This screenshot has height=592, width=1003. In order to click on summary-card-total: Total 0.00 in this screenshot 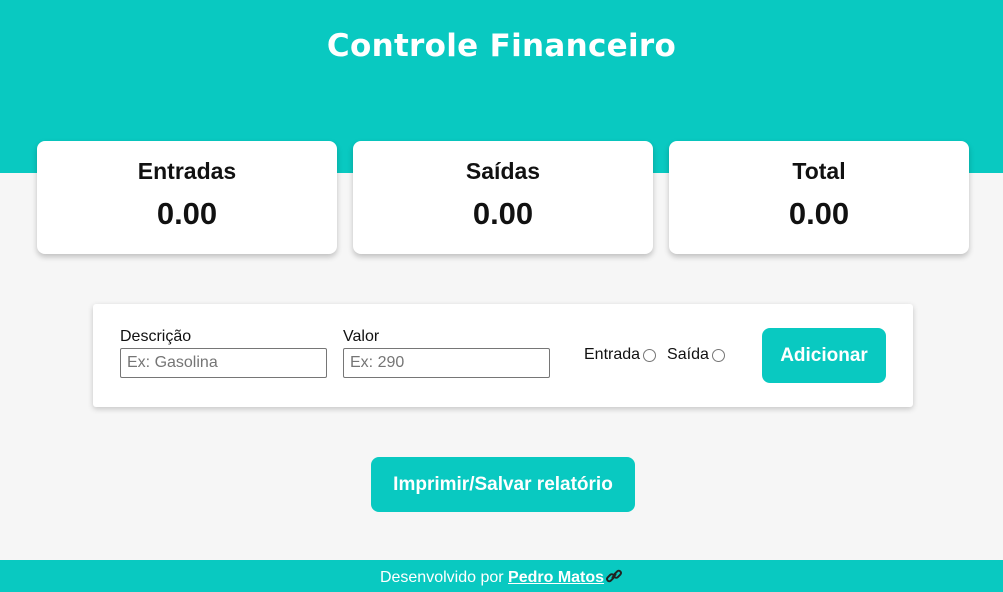, I will do `click(819, 197)`.